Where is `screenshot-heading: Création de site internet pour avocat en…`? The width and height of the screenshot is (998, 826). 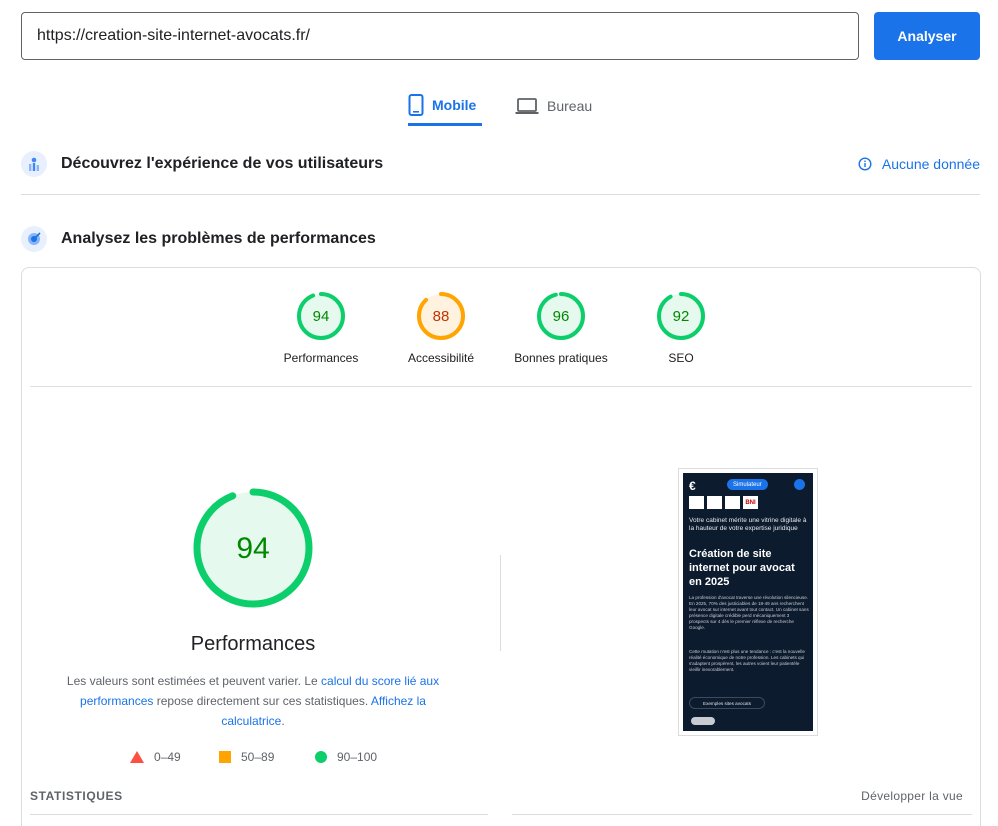
screenshot-heading: Création de site internet pour avocat en… is located at coordinates (742, 568).